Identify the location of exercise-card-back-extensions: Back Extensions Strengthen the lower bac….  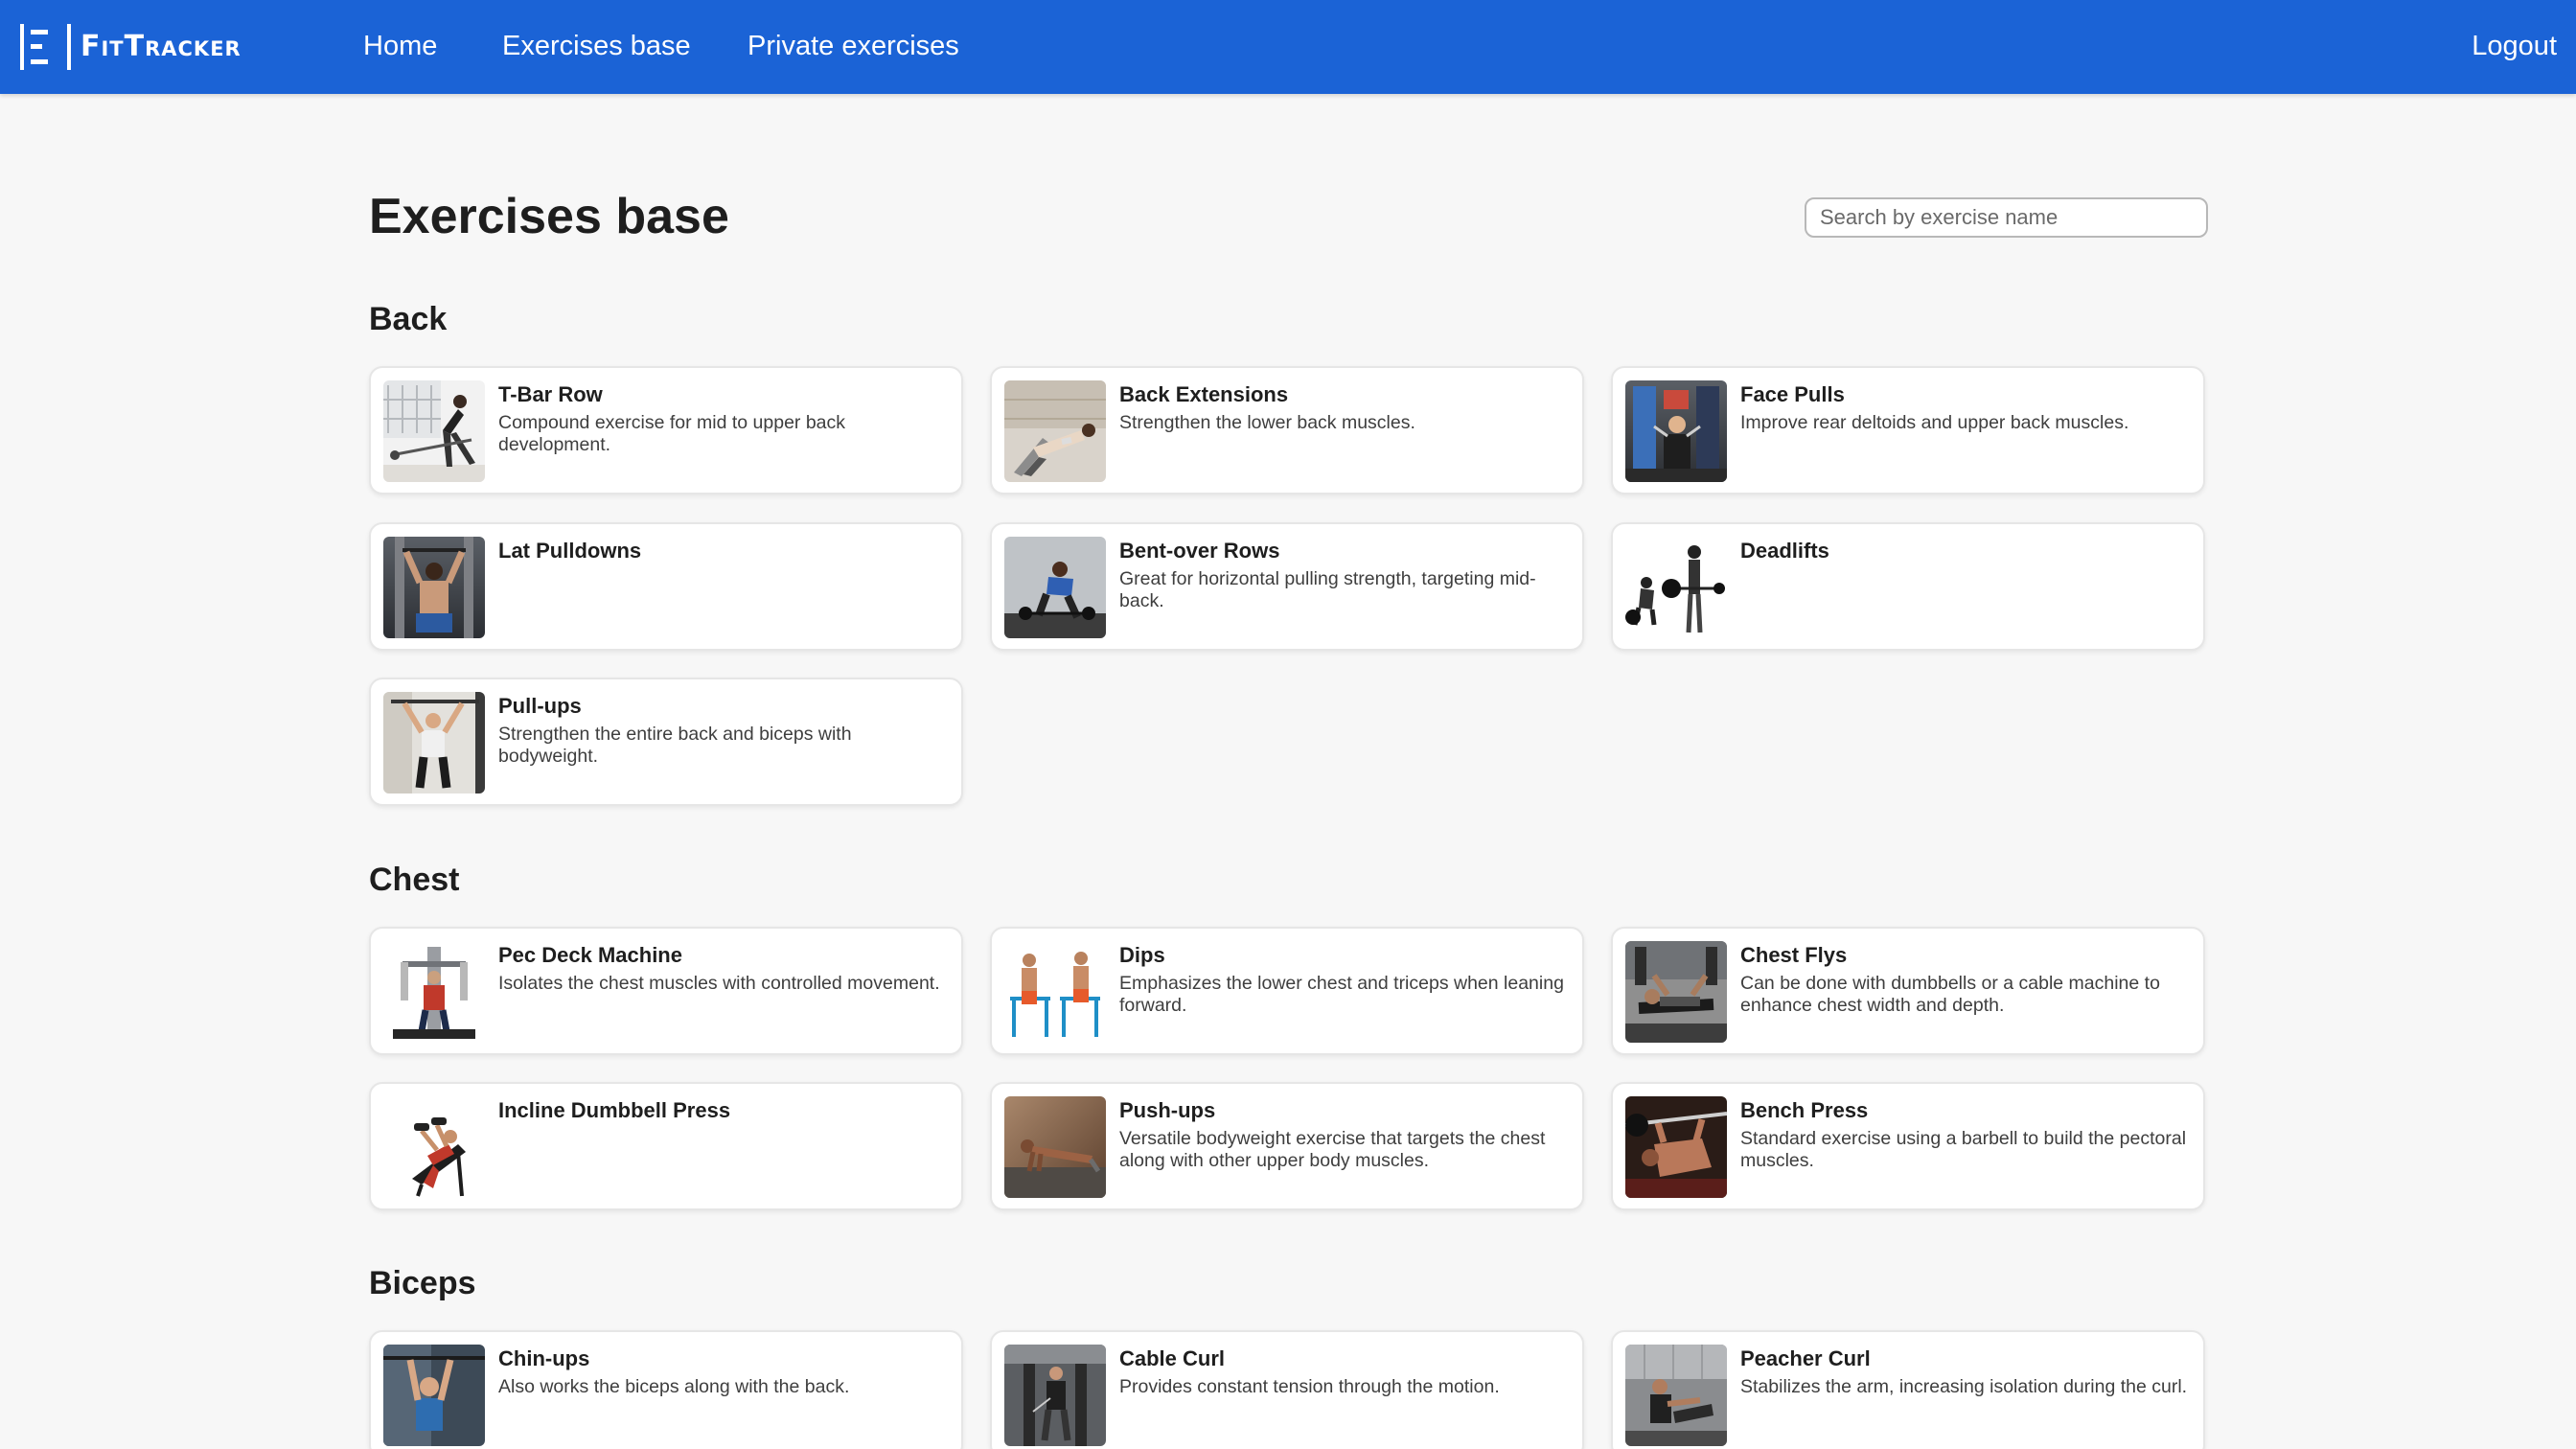
(1287, 430).